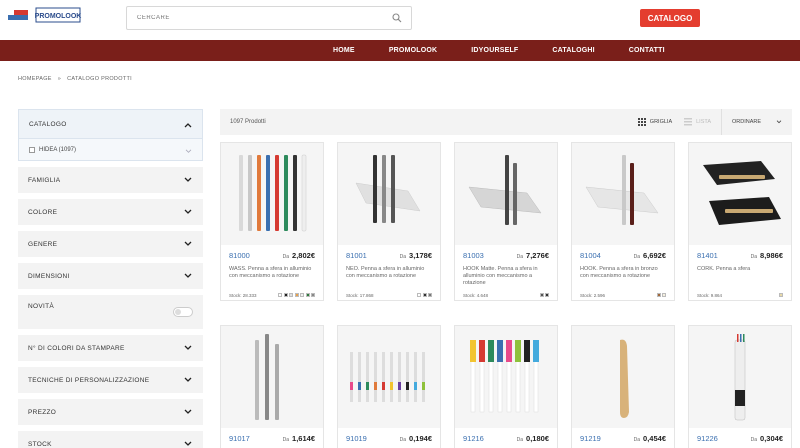 This screenshot has height=448, width=800. I want to click on product-code: 81003, so click(473, 255).